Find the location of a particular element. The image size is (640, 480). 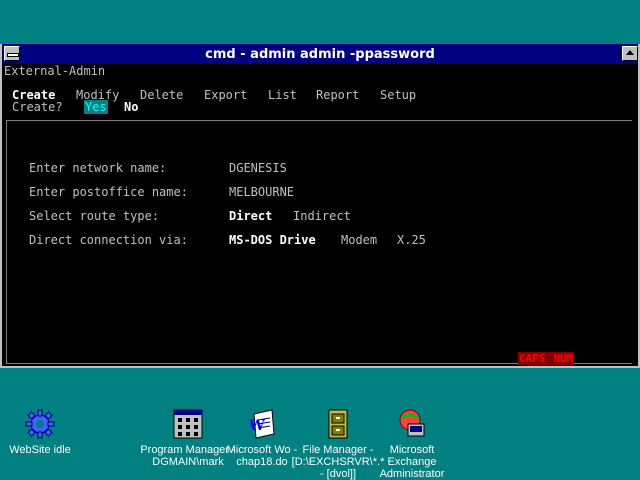

maximize-icon is located at coordinates (630, 53).